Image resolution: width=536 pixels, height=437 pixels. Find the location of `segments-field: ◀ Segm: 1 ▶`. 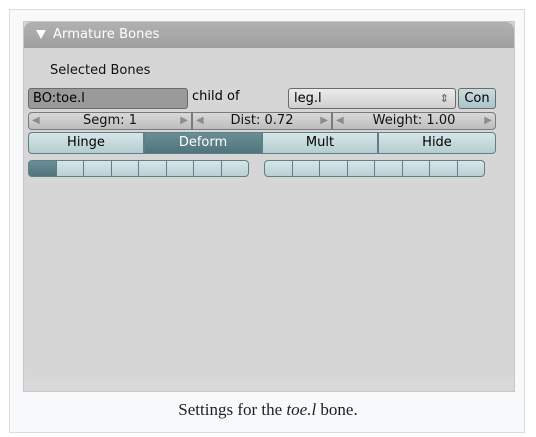

segments-field: ◀ Segm: 1 ▶ is located at coordinates (110, 121).